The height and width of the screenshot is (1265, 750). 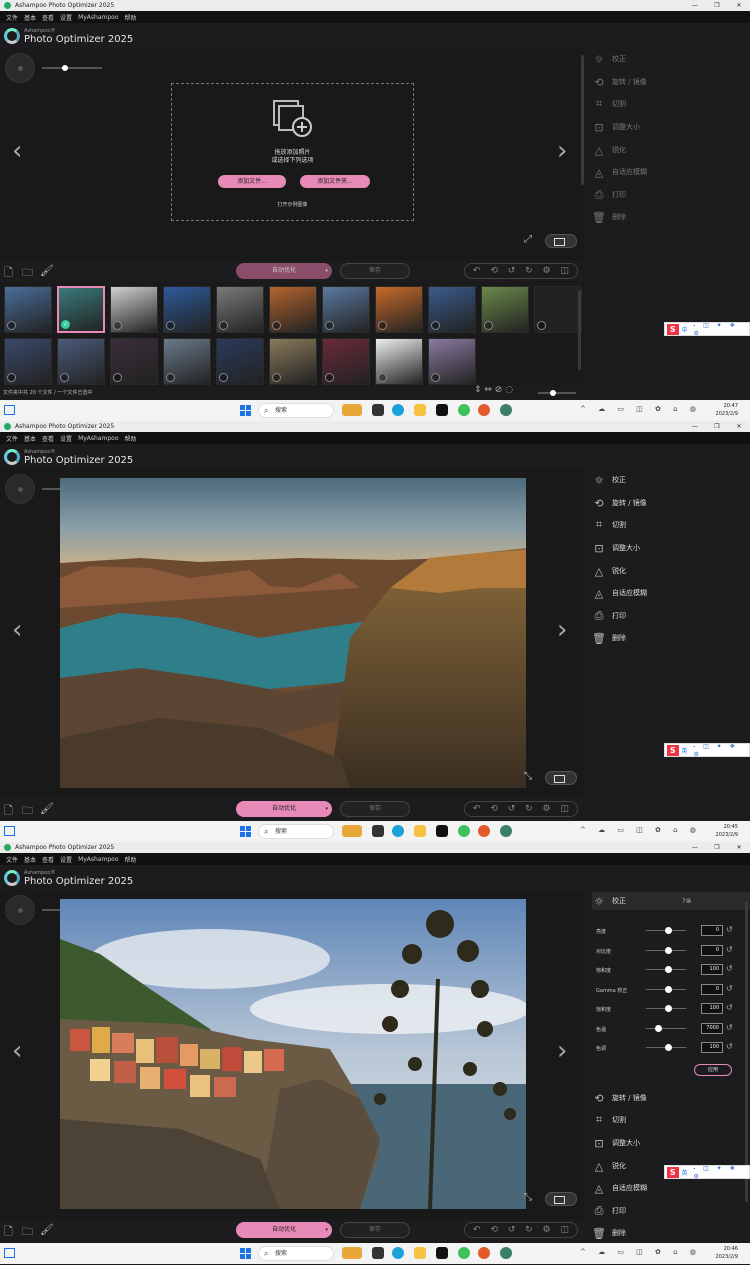 What do you see at coordinates (48, 17) in the screenshot?
I see `menu-view: 查看` at bounding box center [48, 17].